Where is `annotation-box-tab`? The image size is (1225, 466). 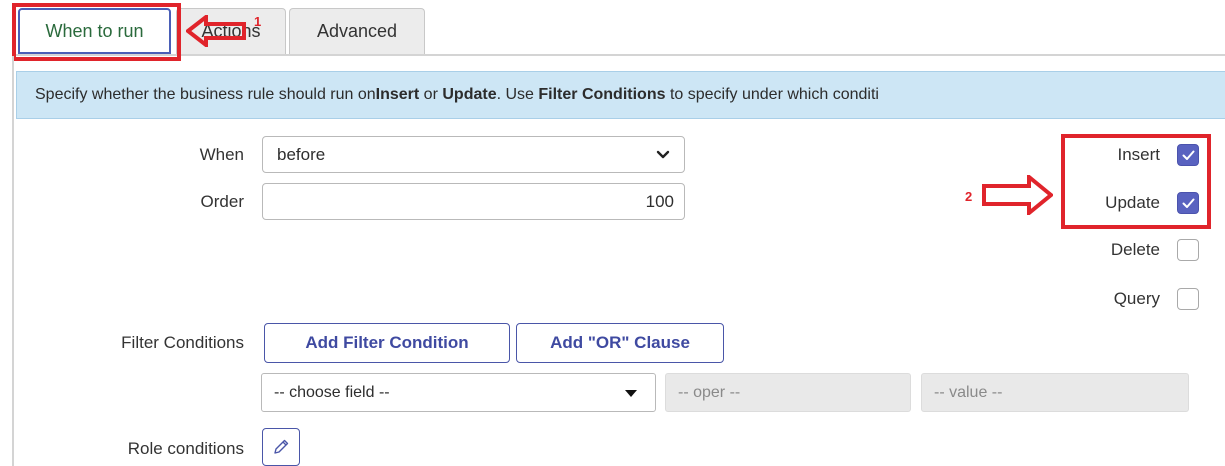
annotation-box-tab is located at coordinates (96, 32).